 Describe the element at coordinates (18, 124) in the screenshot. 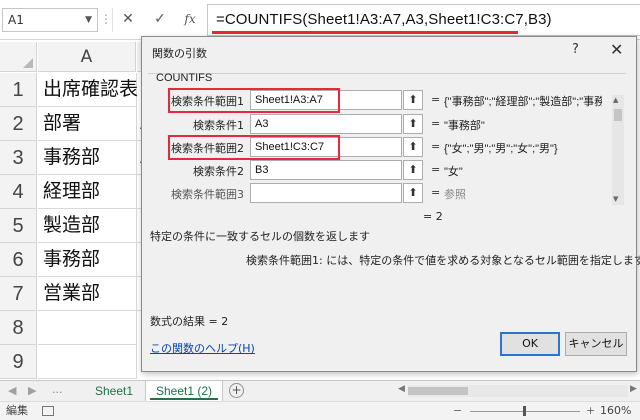

I see `row-header: 2` at that location.